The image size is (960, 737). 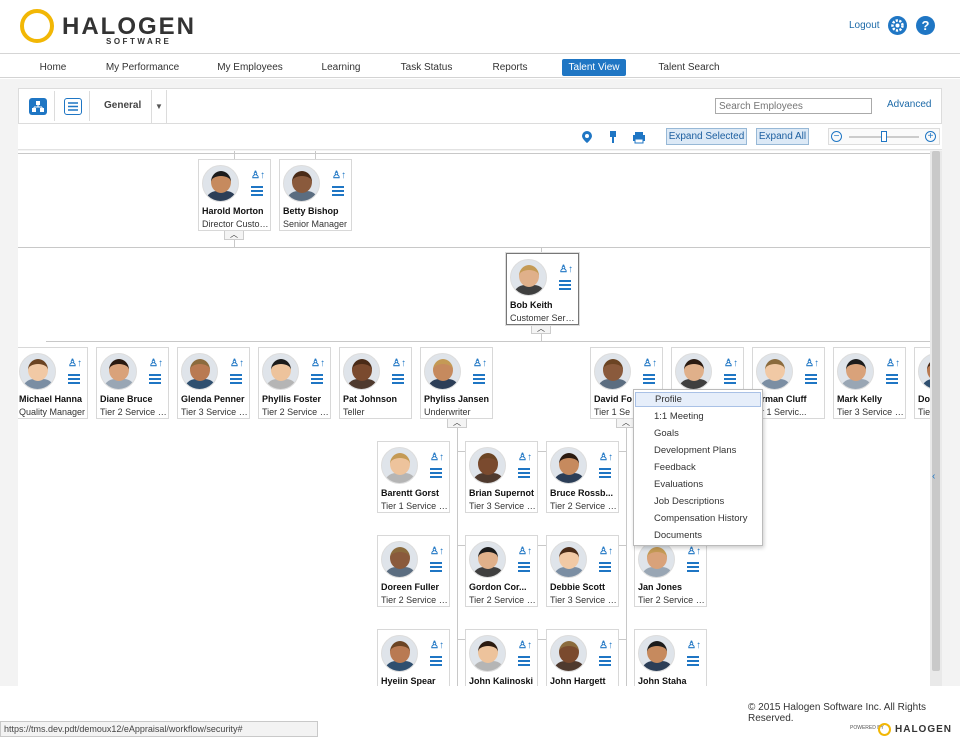 I want to click on employee-name: John Kalinoski, so click(x=504, y=681).